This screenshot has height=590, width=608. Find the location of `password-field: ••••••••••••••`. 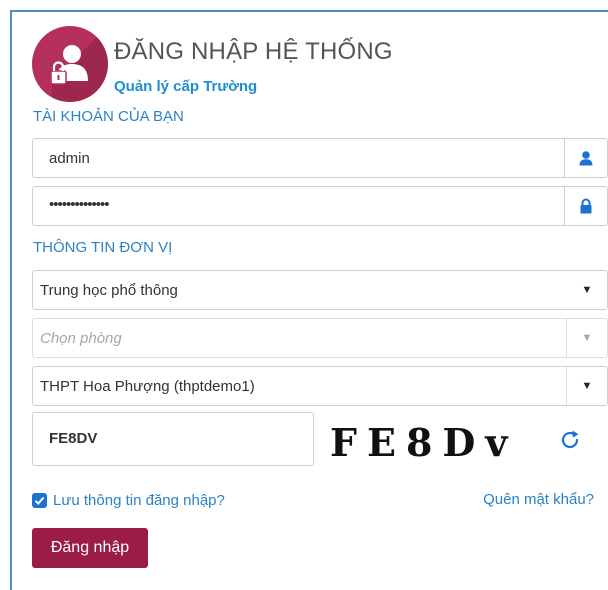

password-field: •••••••••••••• is located at coordinates (320, 206).